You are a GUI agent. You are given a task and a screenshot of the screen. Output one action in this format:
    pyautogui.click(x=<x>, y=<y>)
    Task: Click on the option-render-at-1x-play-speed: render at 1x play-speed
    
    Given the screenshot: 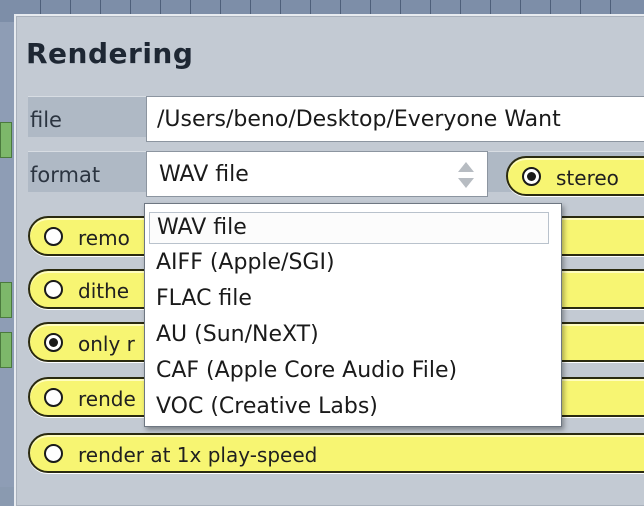 What is the action you would take?
    pyautogui.click(x=336, y=453)
    